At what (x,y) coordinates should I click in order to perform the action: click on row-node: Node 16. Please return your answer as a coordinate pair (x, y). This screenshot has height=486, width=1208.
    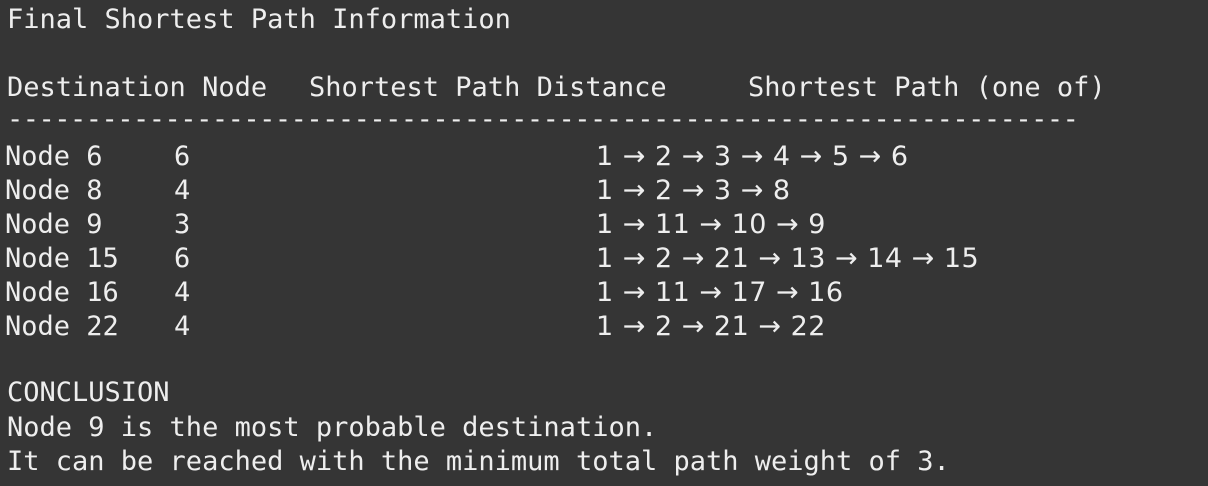
    Looking at the image, I should click on (62, 292).